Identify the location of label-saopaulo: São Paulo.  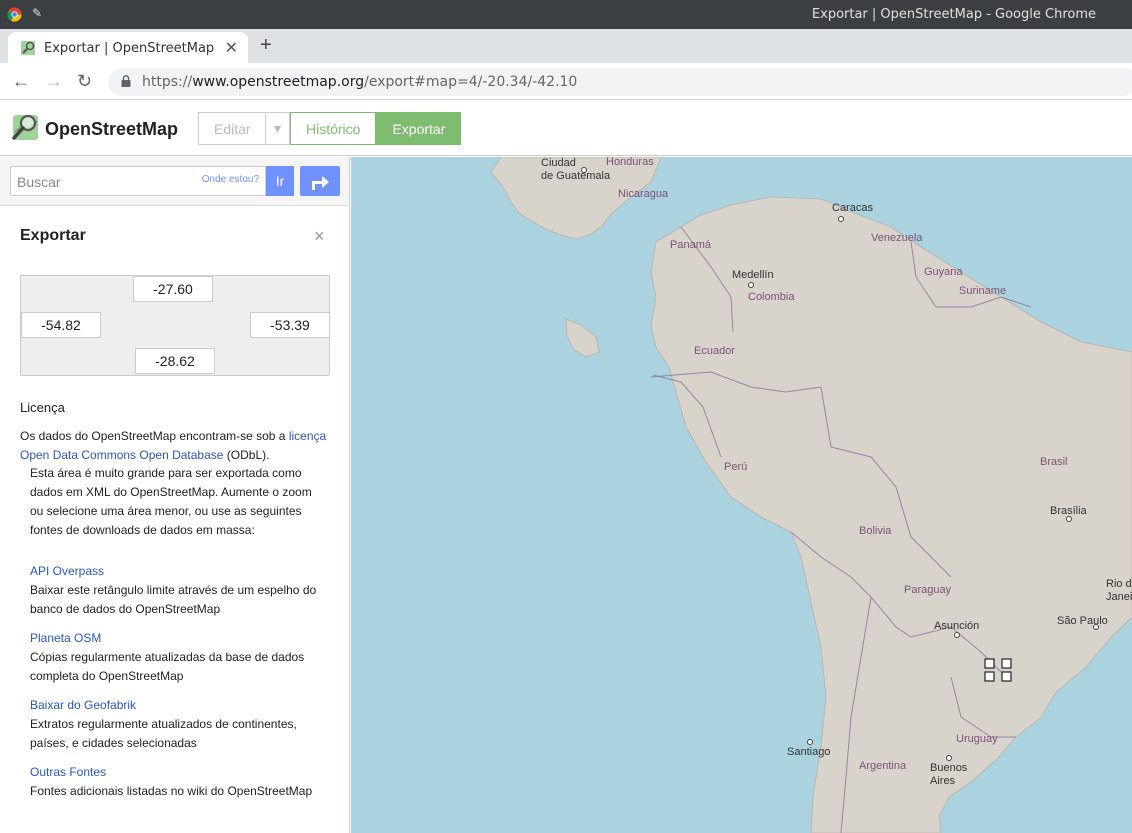
(1082, 621).